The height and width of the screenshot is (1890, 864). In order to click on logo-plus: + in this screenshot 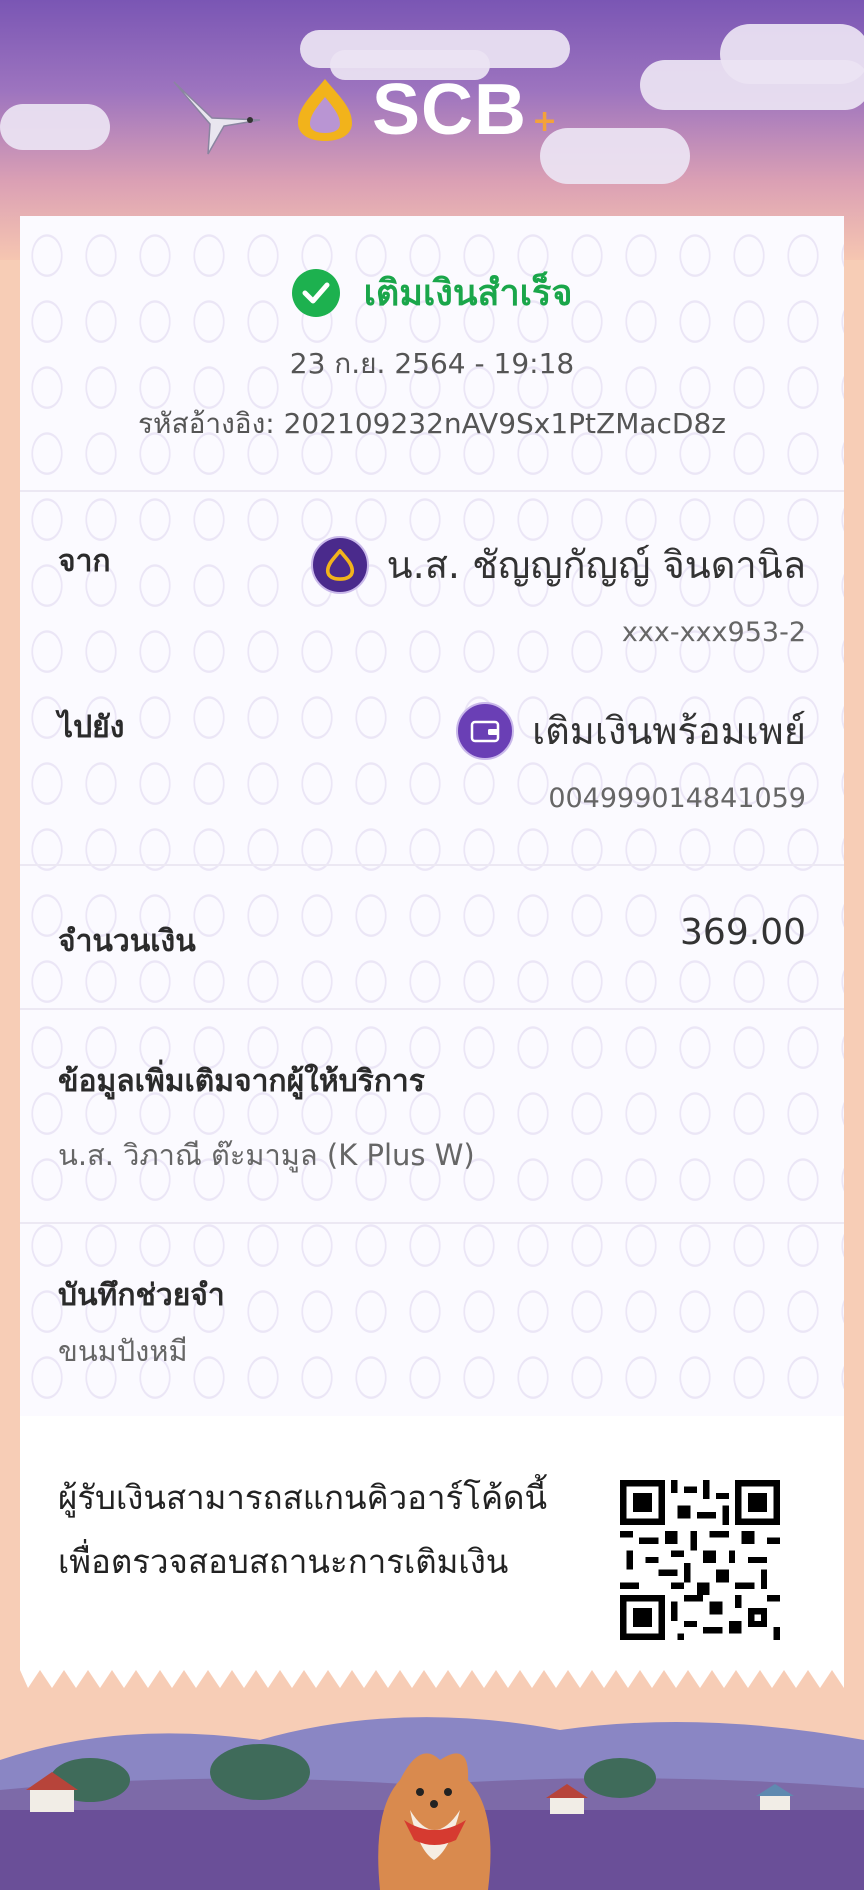, I will do `click(545, 121)`.